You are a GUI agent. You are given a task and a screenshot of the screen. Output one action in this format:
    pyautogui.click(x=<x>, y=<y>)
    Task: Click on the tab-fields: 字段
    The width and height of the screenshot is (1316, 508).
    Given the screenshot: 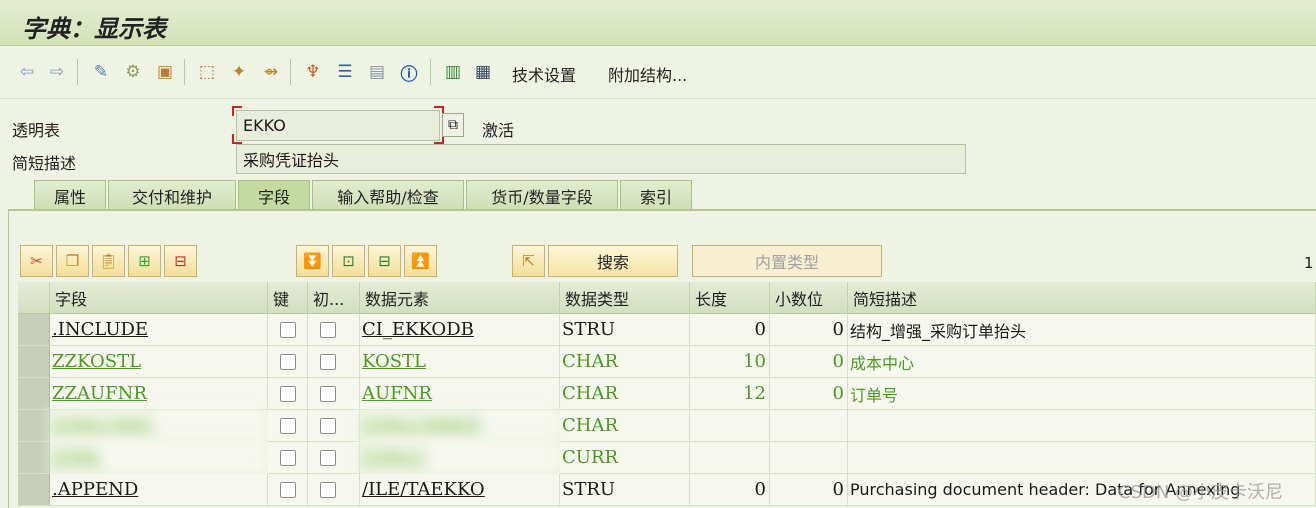 What is the action you would take?
    pyautogui.click(x=274, y=195)
    